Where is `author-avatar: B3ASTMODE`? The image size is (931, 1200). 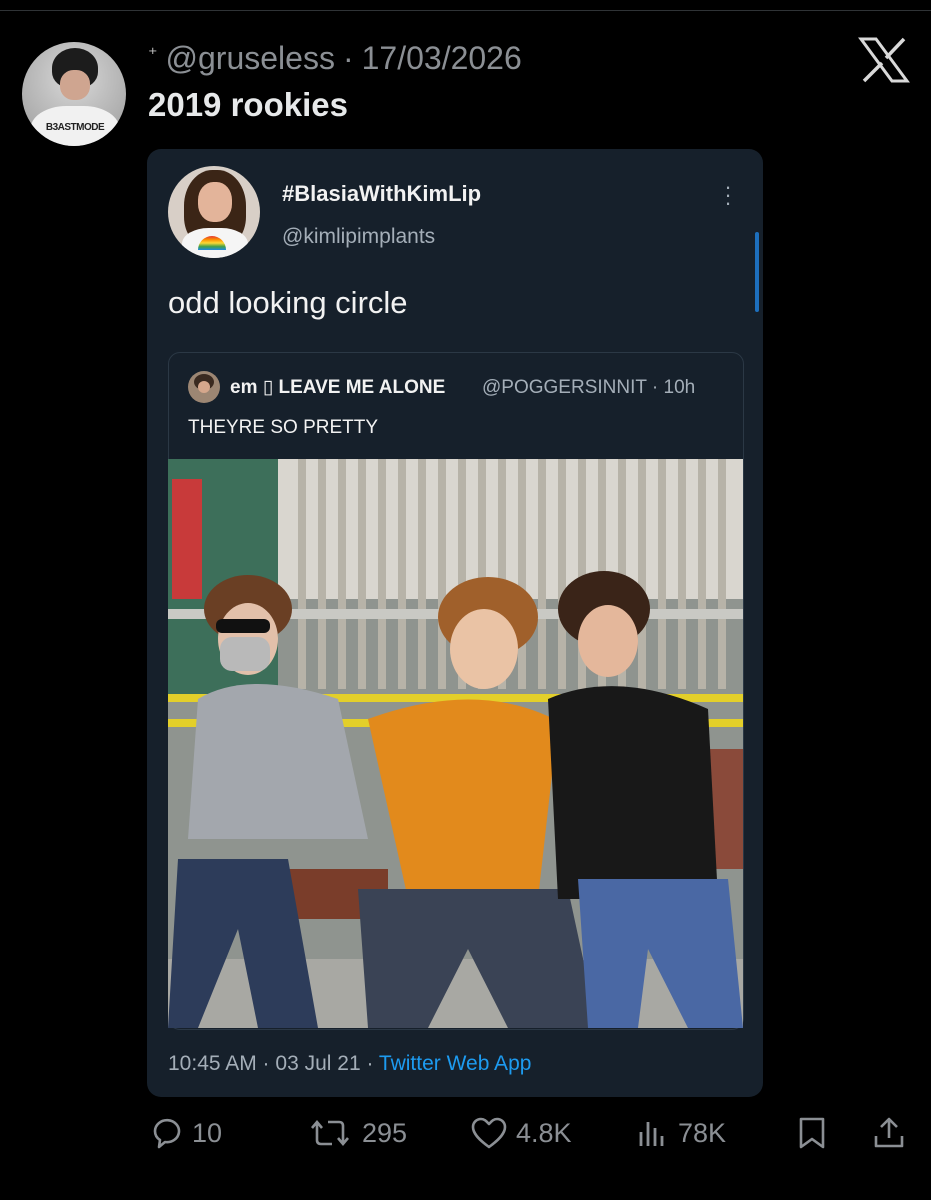 author-avatar: B3ASTMODE is located at coordinates (74, 94).